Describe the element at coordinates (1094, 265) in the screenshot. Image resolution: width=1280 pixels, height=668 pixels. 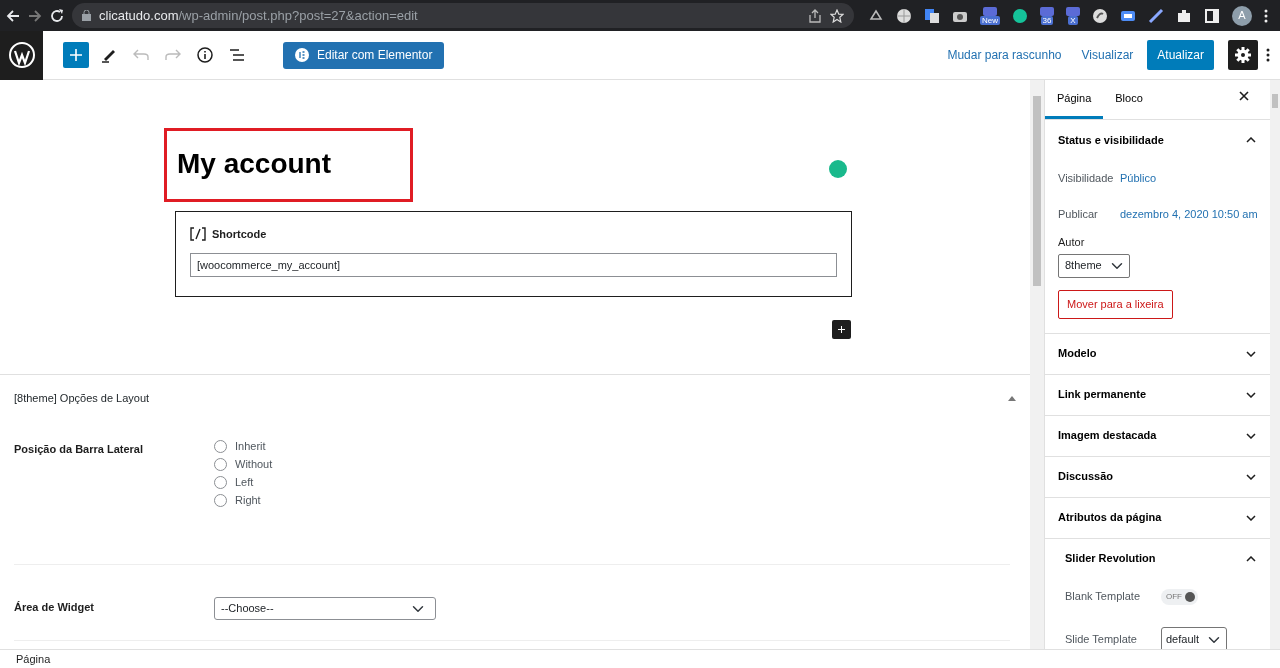
I see `author-select: 8theme` at that location.